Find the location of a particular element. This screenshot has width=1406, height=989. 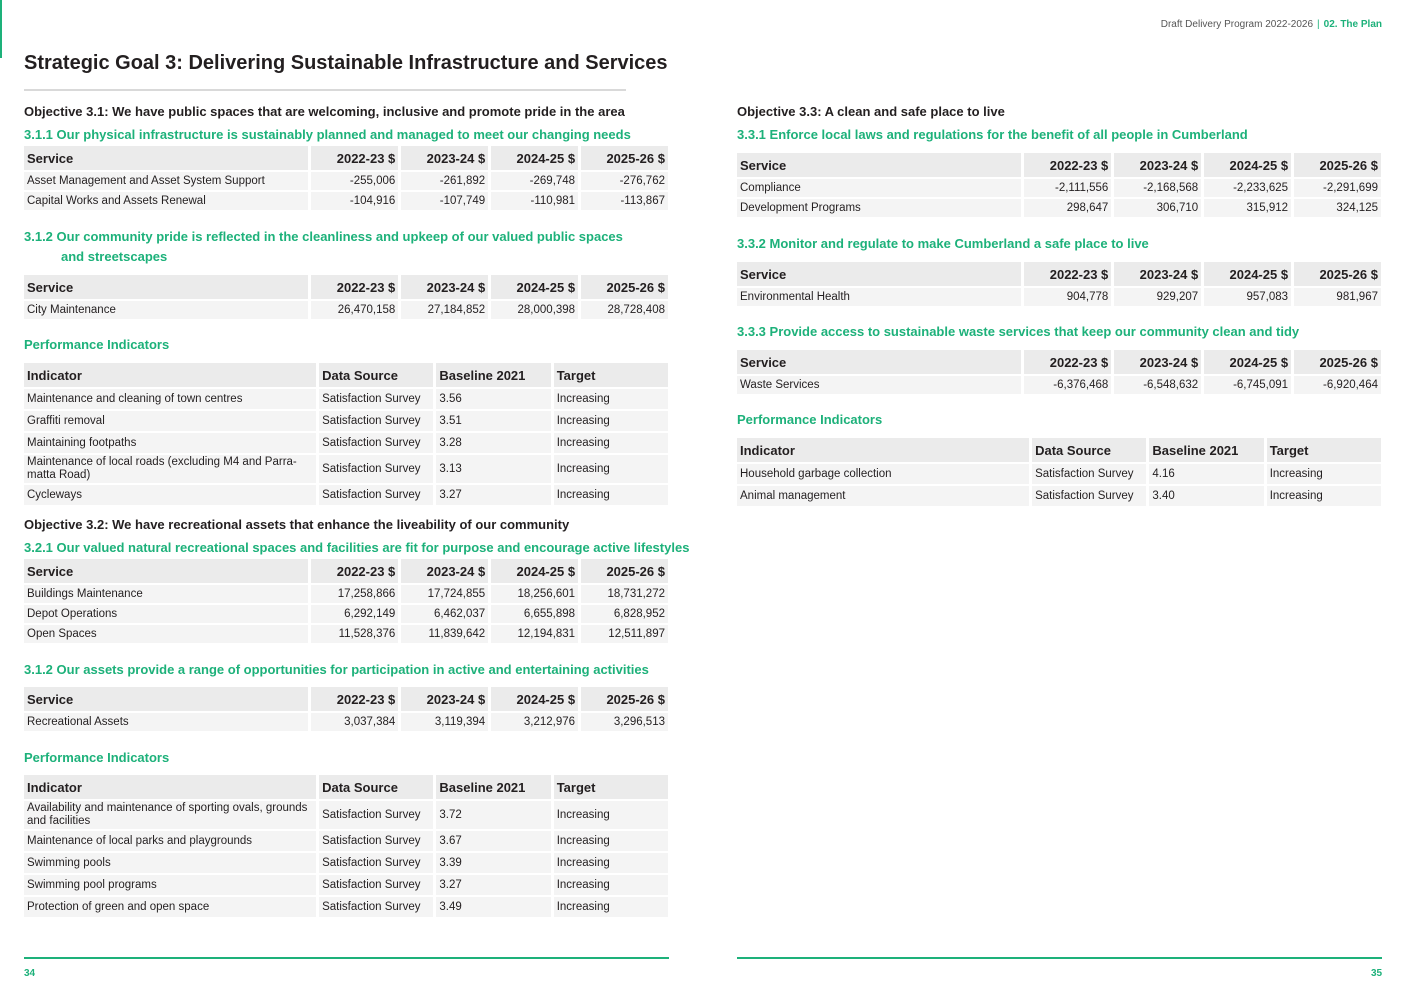

table-cell: -6,745,091 is located at coordinates (1248, 385).